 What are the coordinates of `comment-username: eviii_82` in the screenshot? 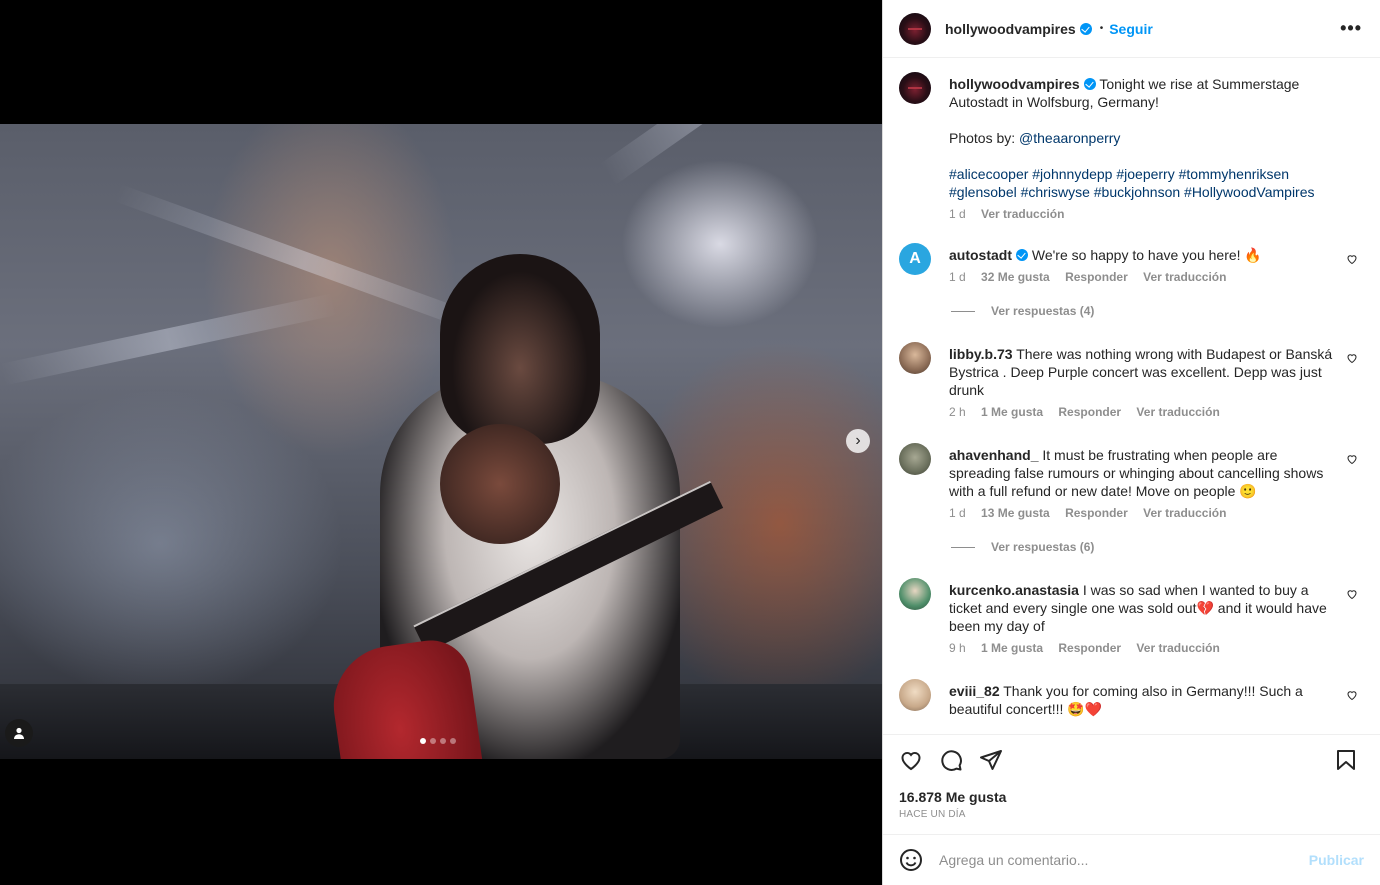 It's located at (974, 691).